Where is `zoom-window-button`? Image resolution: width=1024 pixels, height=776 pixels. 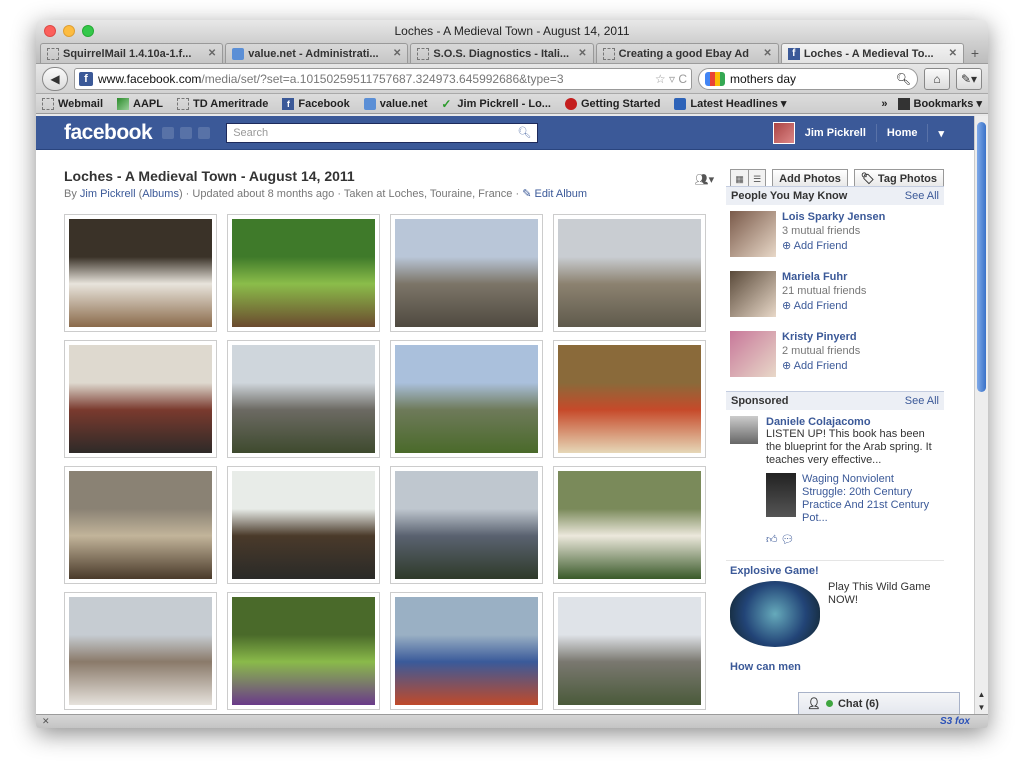 zoom-window-button is located at coordinates (88, 31).